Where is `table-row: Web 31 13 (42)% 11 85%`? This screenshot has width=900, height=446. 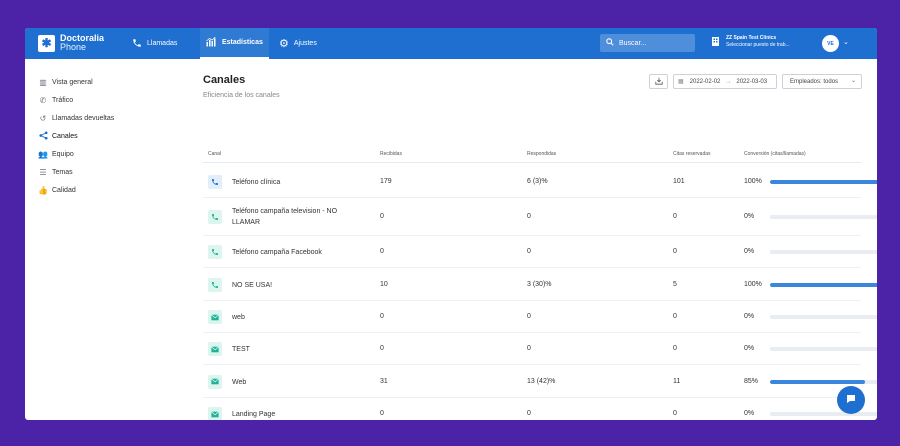 table-row: Web 31 13 (42)% 11 85% is located at coordinates (540, 381).